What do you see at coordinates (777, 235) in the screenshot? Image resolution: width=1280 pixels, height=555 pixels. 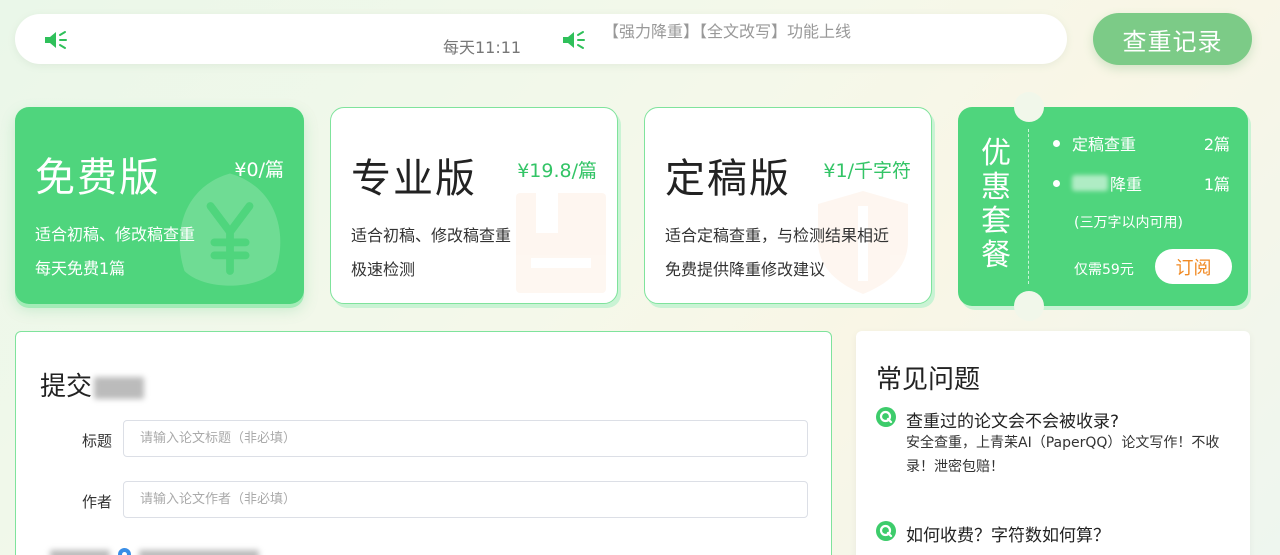 I see `plan-desc: 适合定稿查重，与检测结果相近` at bounding box center [777, 235].